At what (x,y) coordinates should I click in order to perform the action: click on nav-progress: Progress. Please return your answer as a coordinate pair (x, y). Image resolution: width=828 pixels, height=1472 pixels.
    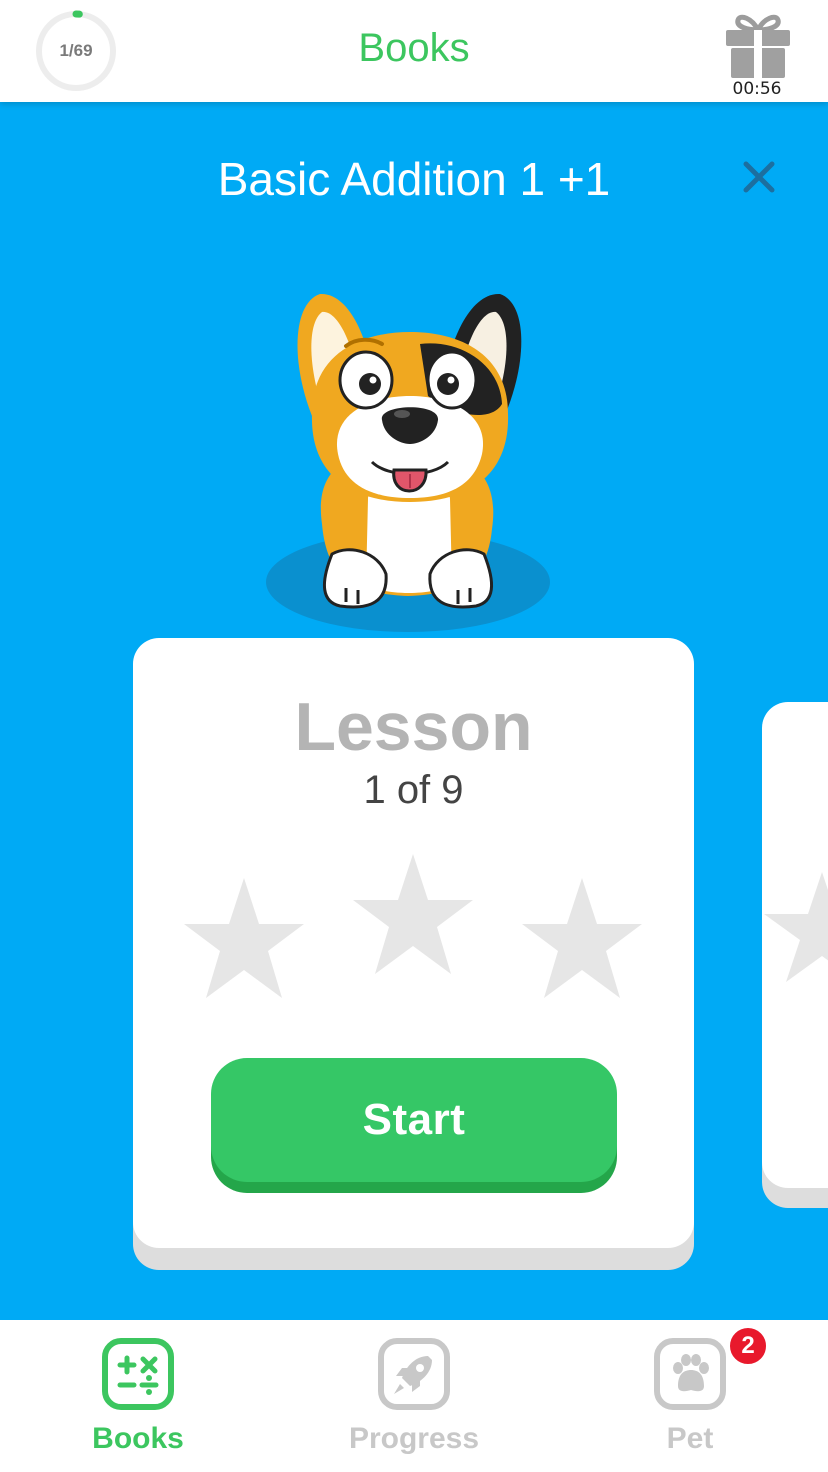
    Looking at the image, I should click on (414, 1403).